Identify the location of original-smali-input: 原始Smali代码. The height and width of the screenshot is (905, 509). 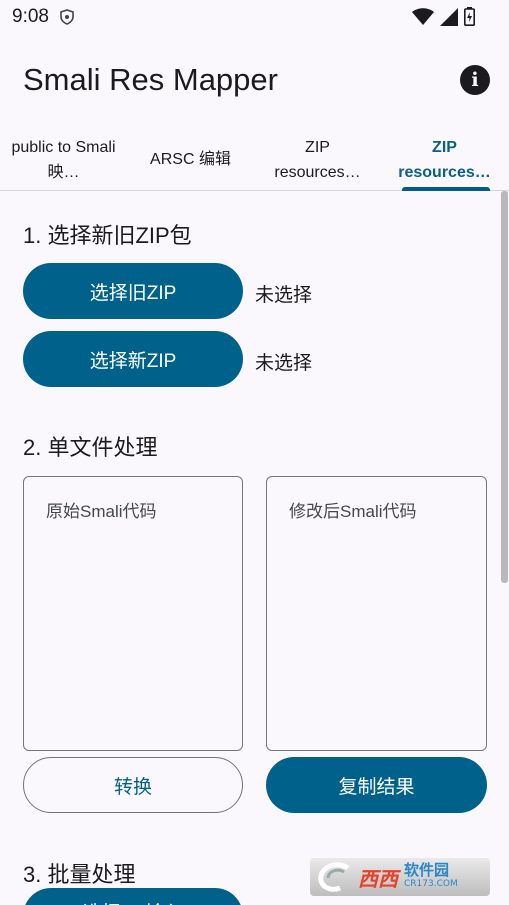
(133, 613).